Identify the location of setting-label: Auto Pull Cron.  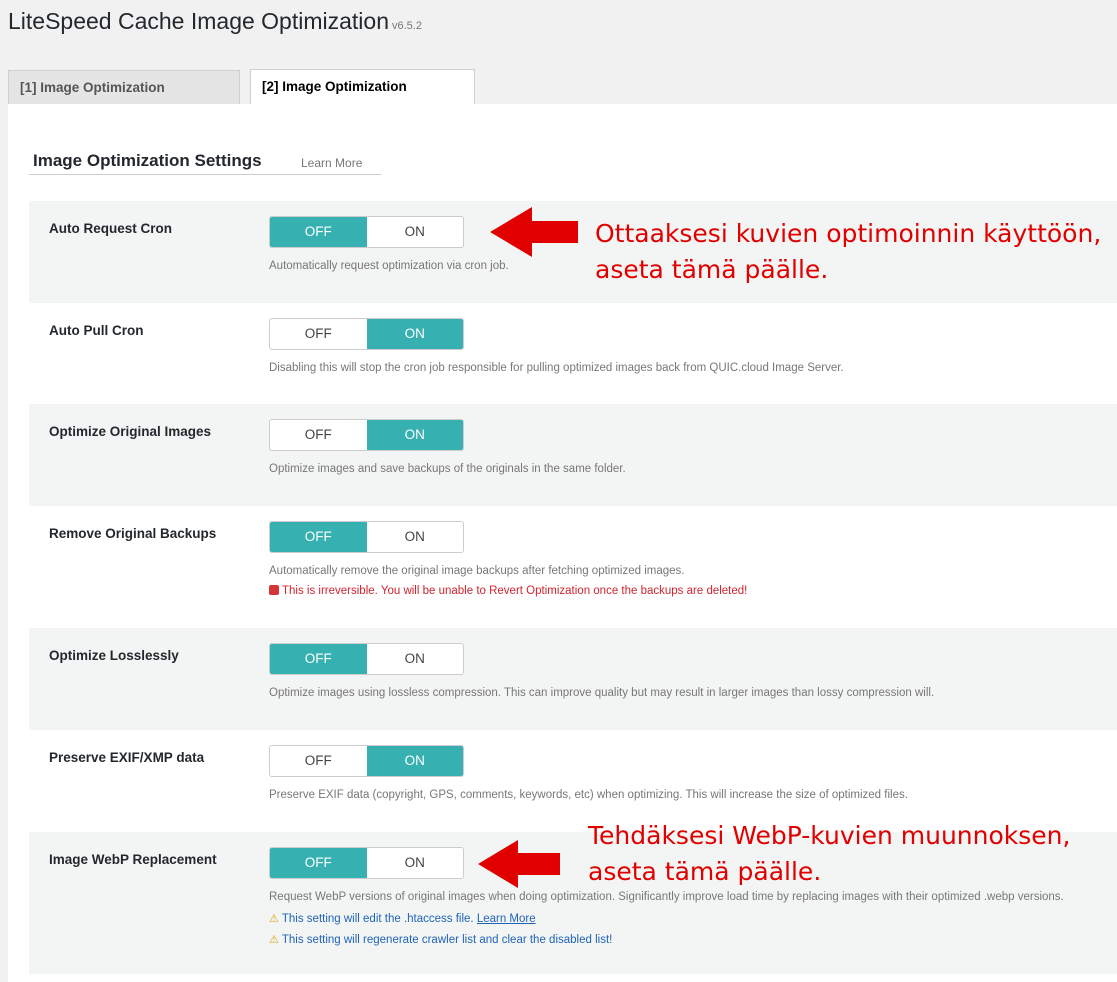
(96, 330).